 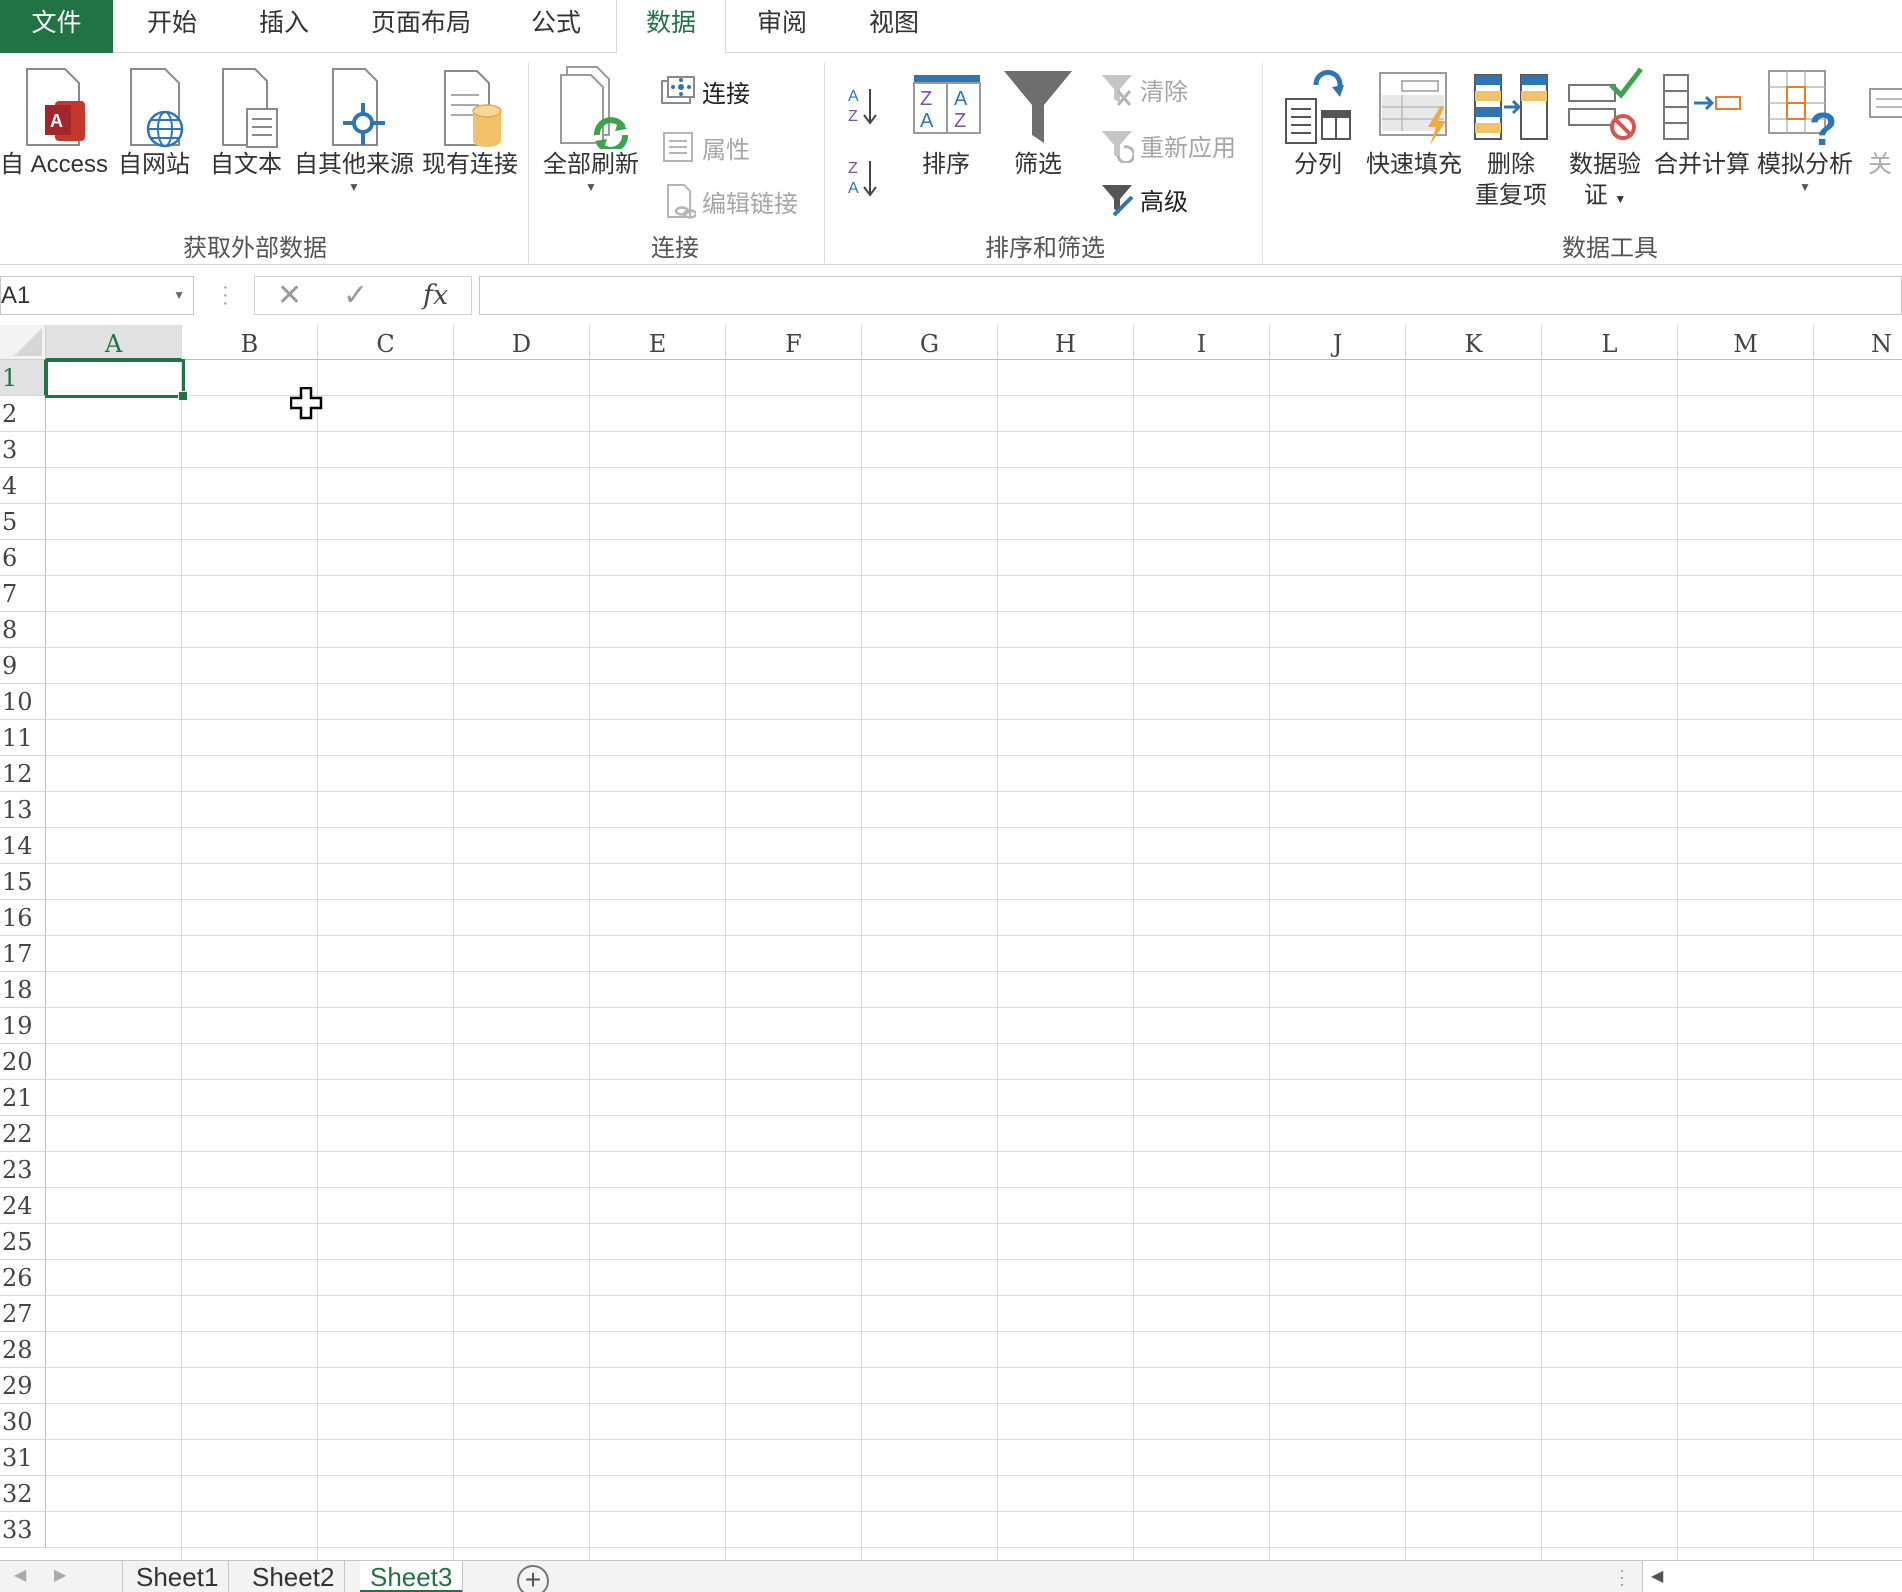 I want to click on row-header-31: 31, so click(x=23, y=1458).